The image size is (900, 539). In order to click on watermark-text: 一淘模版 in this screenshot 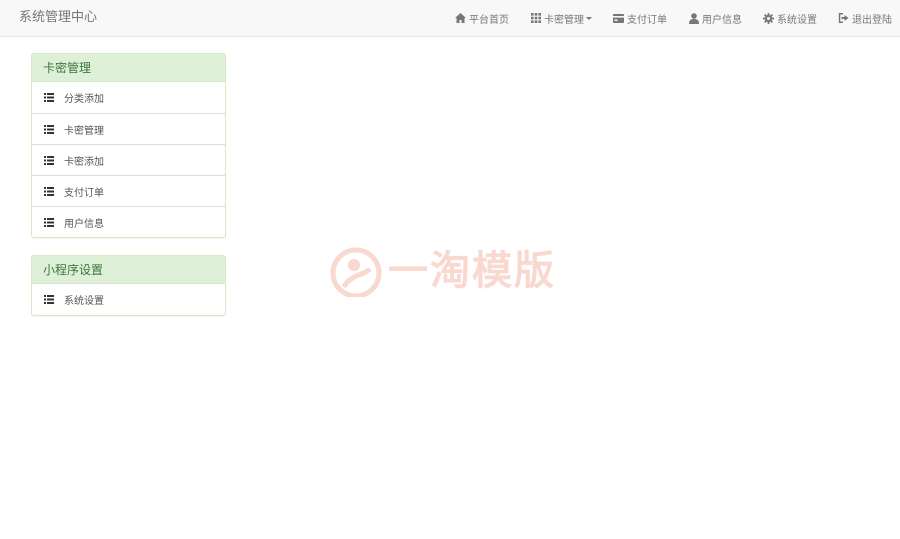, I will do `click(472, 270)`.